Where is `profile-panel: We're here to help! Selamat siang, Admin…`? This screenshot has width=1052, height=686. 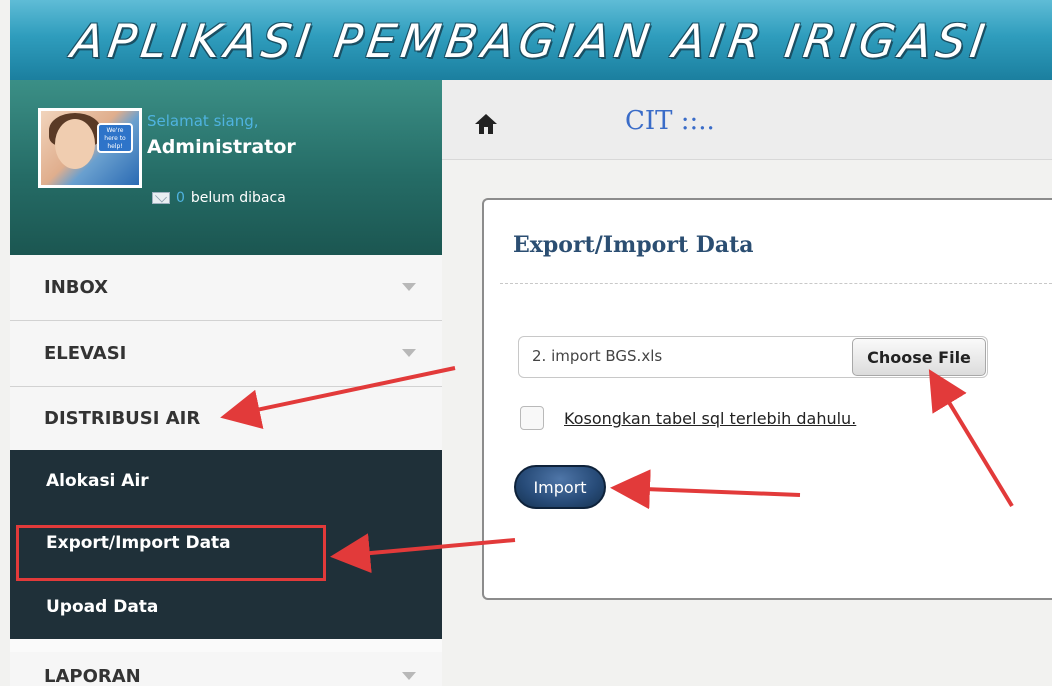 profile-panel: We're here to help! Selamat siang, Admin… is located at coordinates (226, 167).